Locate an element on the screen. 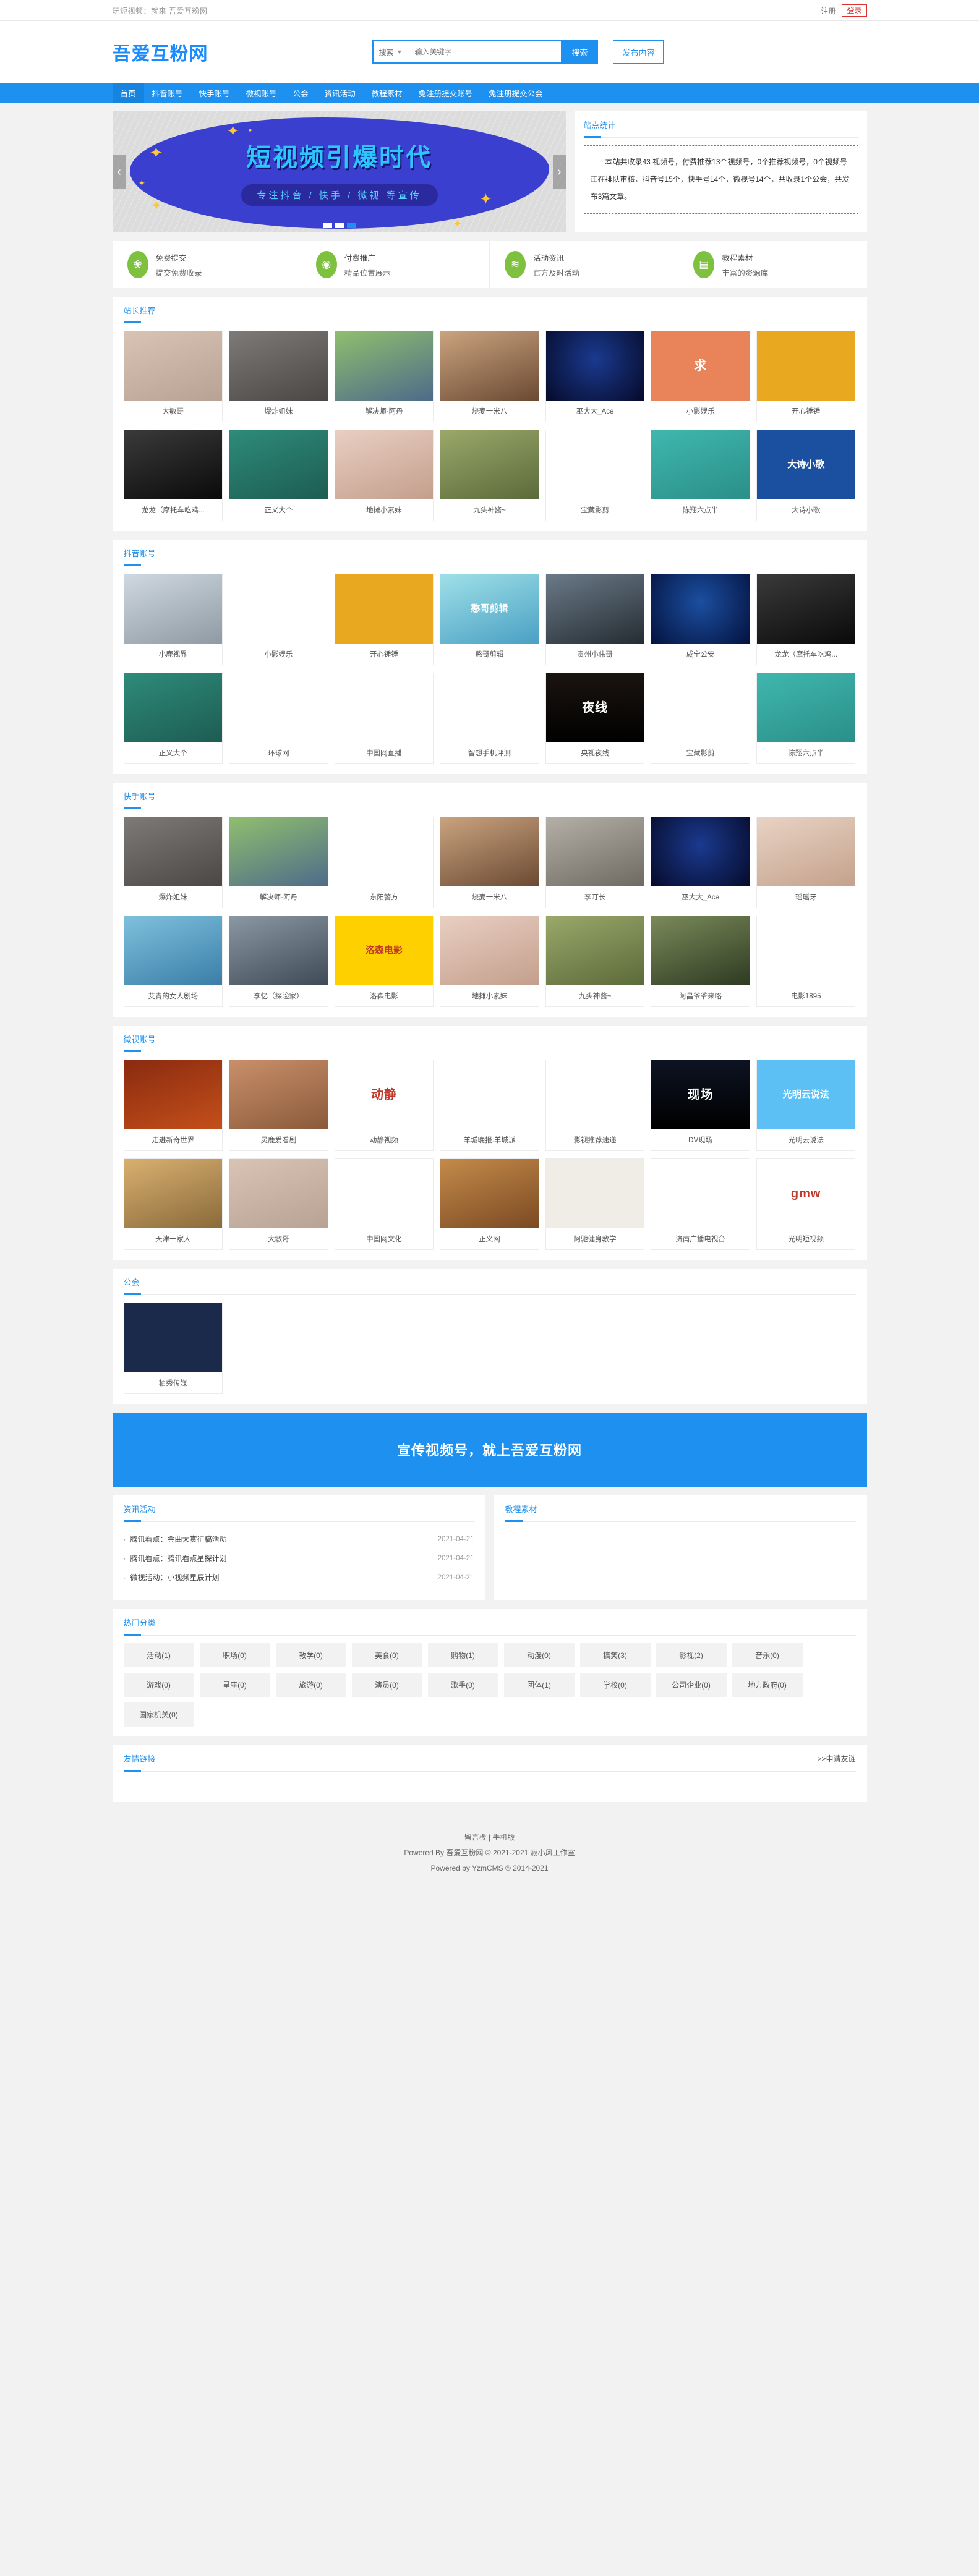 Image resolution: width=979 pixels, height=2576 pixels. account-card: 李叮长 is located at coordinates (595, 862).